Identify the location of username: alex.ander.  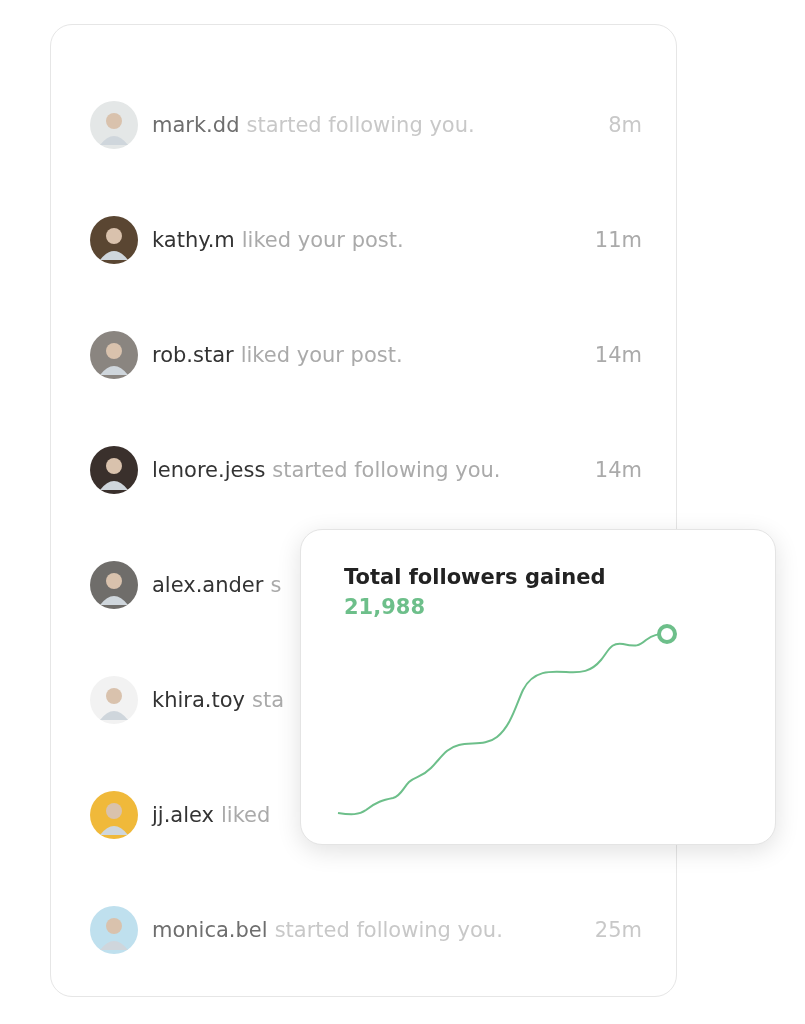
(208, 585).